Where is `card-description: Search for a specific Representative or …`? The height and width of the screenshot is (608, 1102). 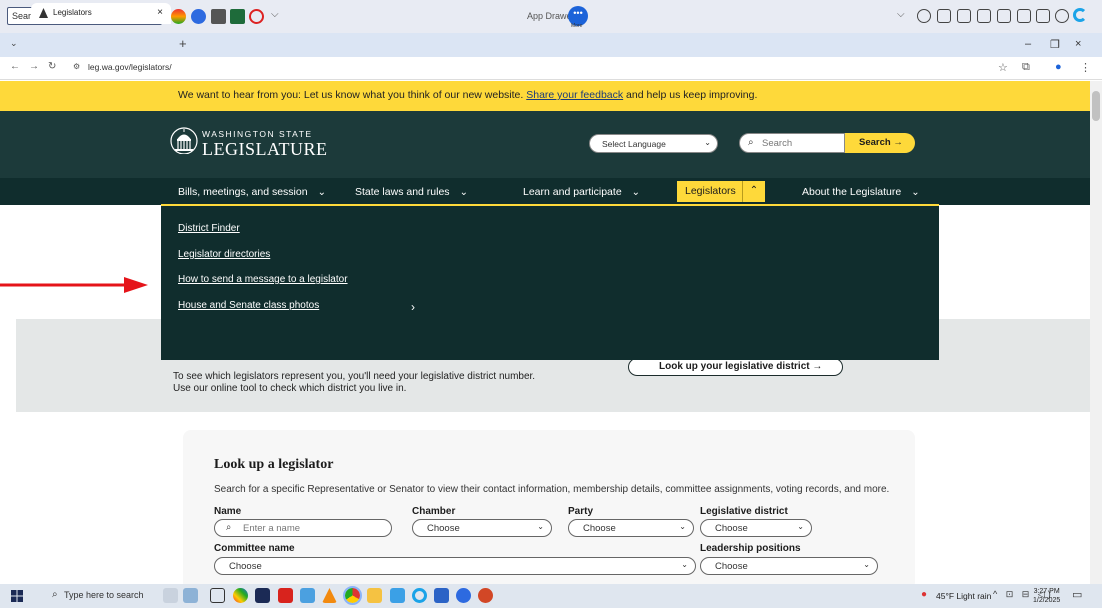 card-description: Search for a specific Representative or … is located at coordinates (552, 489).